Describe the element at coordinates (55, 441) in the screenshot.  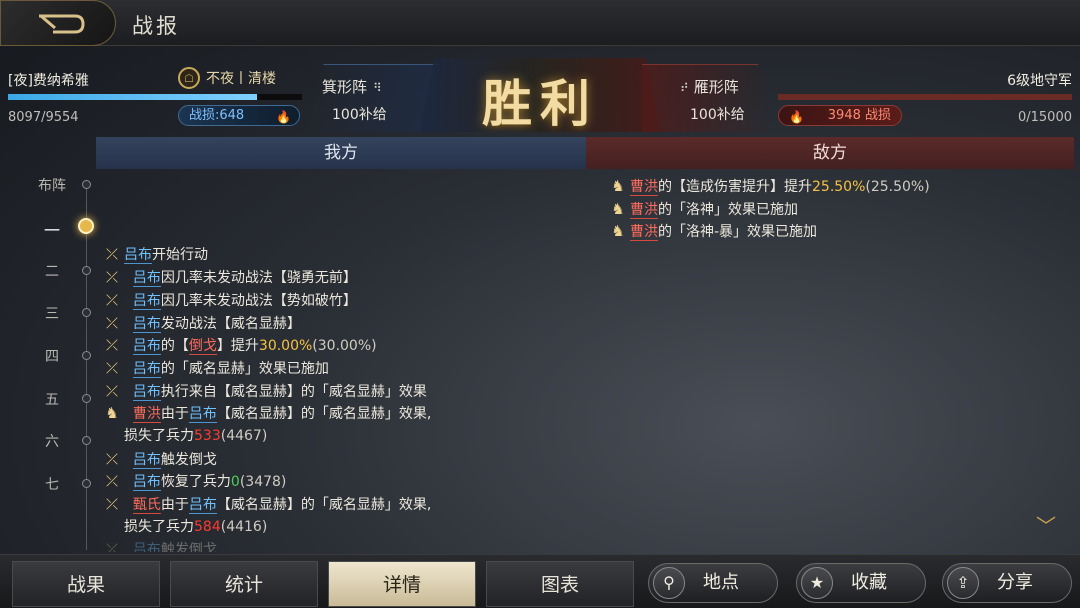
I see `timeline-item-round-6: 六` at that location.